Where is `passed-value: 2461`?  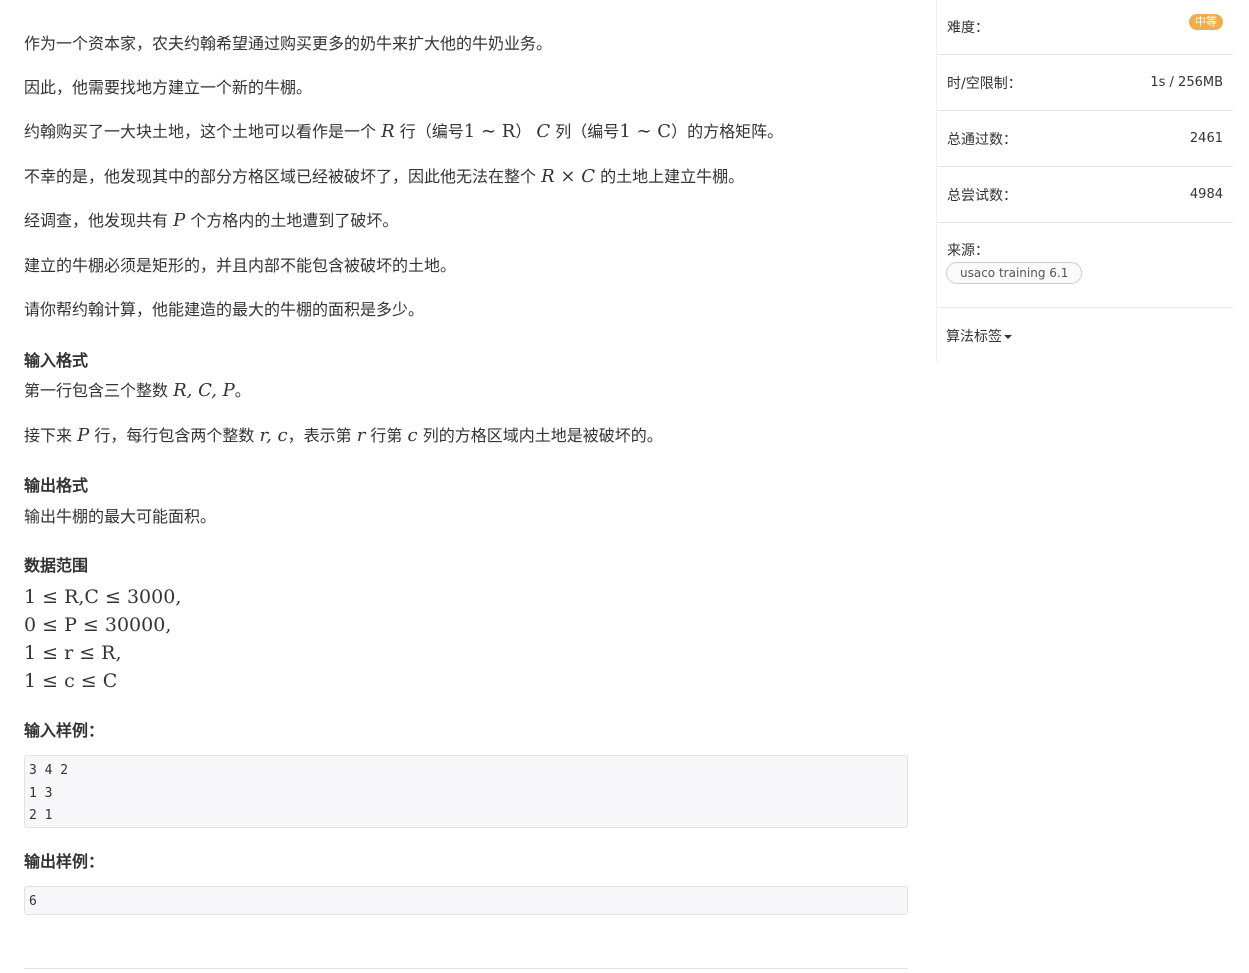 passed-value: 2461 is located at coordinates (1206, 138).